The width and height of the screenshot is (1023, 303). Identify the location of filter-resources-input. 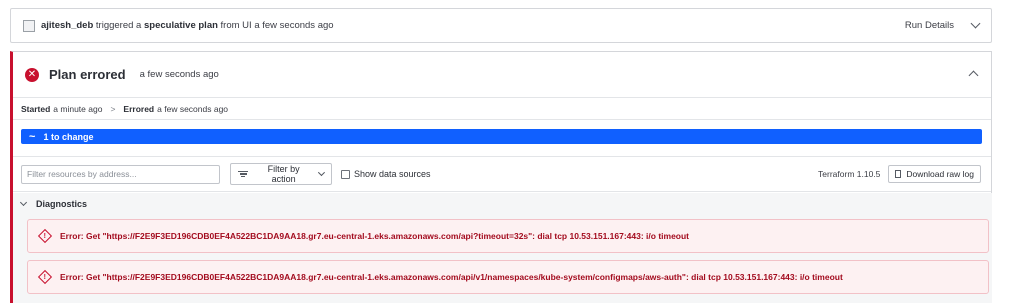
(120, 174).